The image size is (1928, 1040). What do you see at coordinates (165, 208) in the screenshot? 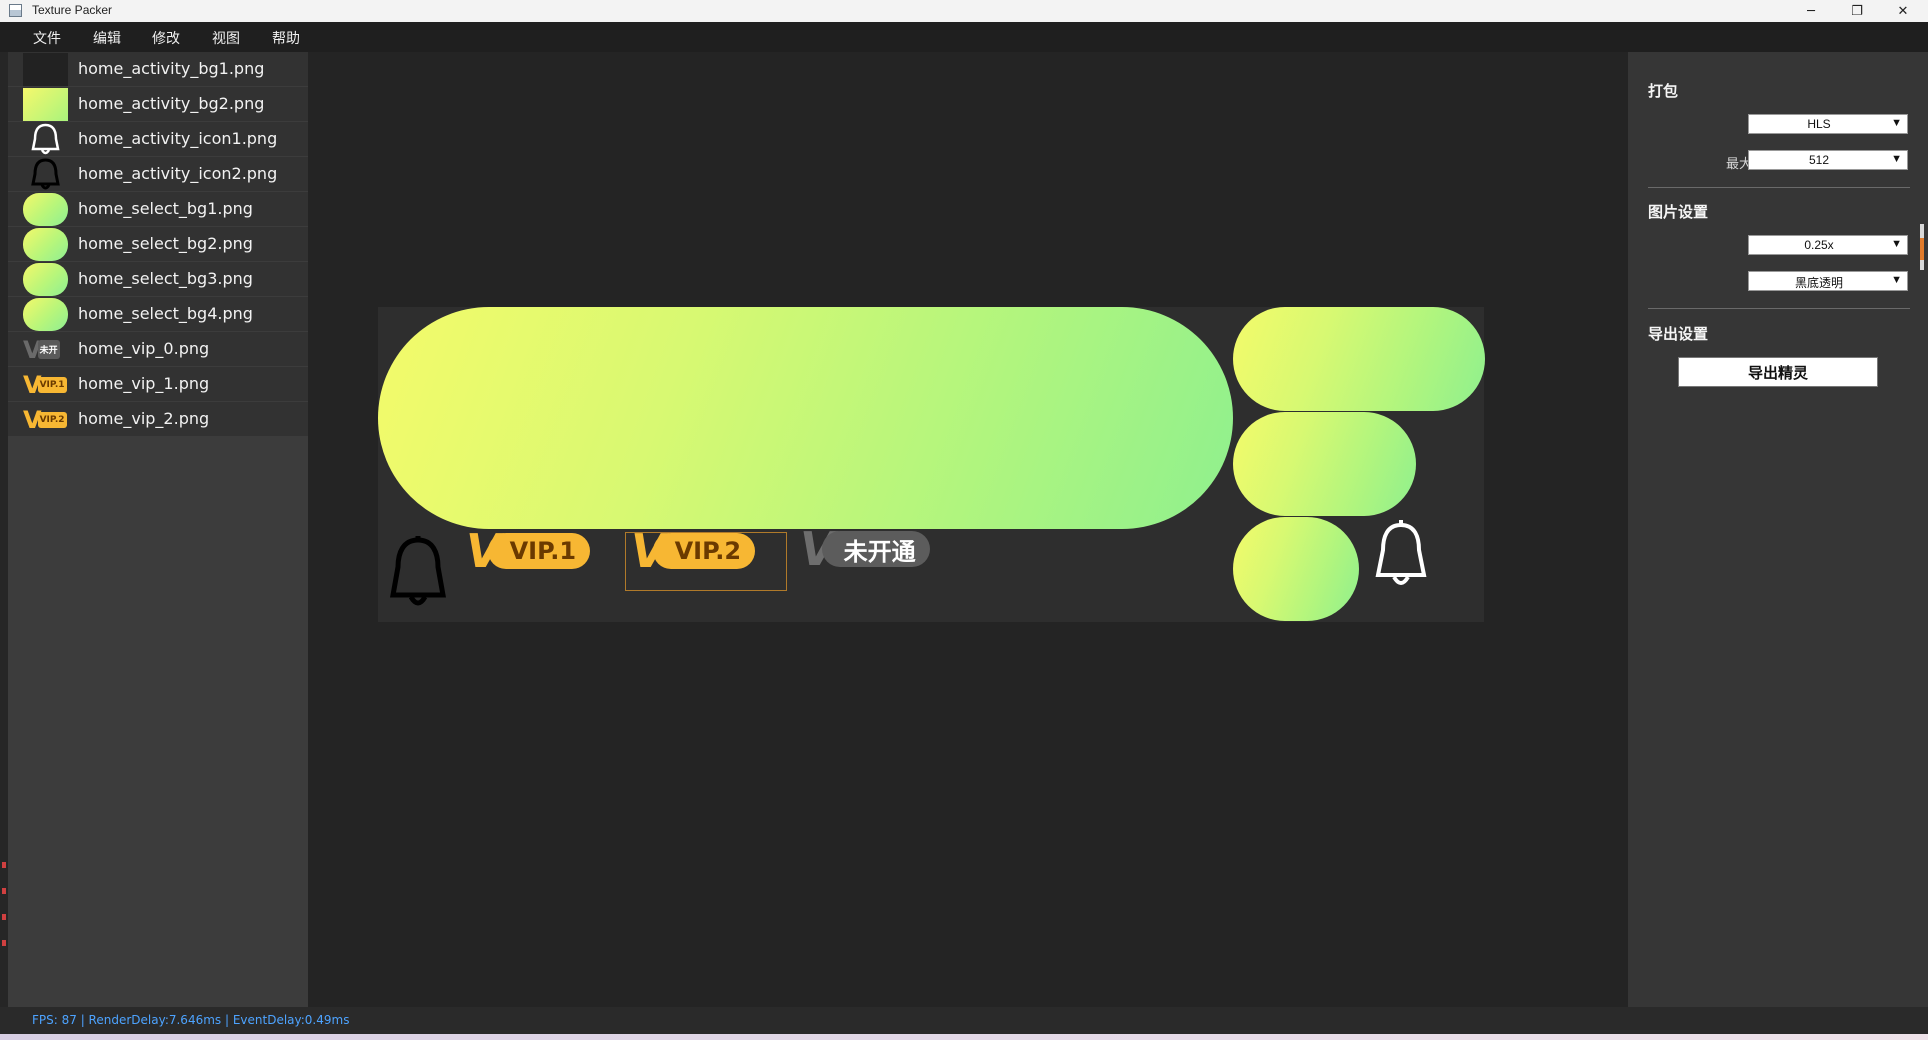
I see `file-name: home_select_bg1.png` at bounding box center [165, 208].